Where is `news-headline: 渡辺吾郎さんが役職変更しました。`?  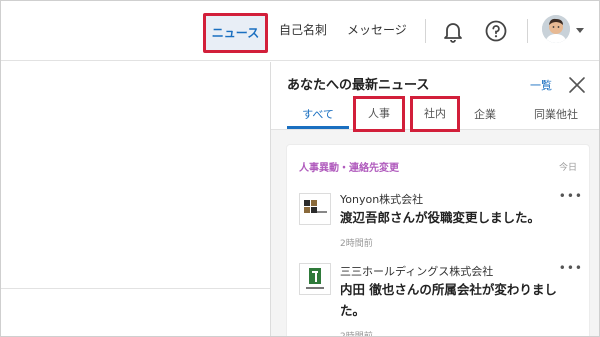
news-headline: 渡辺吾郎さんが役職変更しました。 is located at coordinates (457, 217).